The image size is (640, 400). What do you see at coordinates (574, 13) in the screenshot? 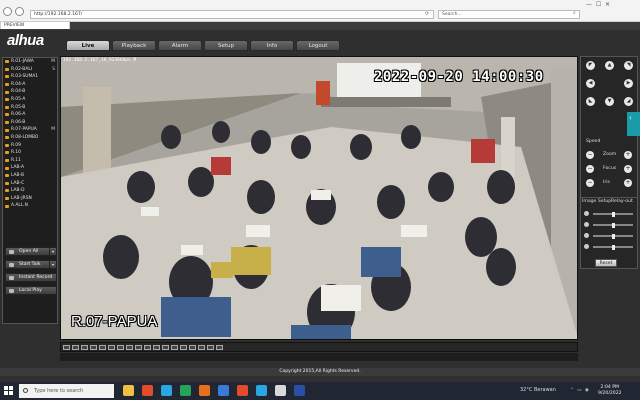
I see `search-icon: ⌕` at bounding box center [574, 13].